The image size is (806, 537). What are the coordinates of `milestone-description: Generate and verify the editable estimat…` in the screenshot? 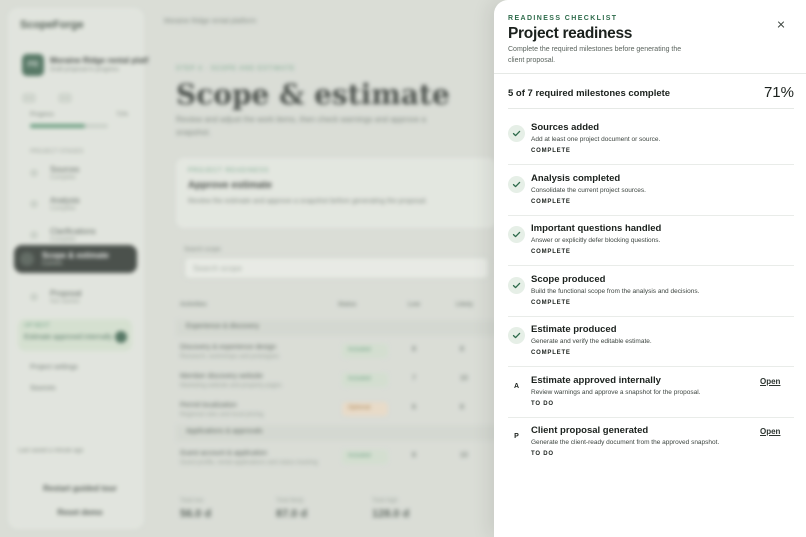 It's located at (591, 341).